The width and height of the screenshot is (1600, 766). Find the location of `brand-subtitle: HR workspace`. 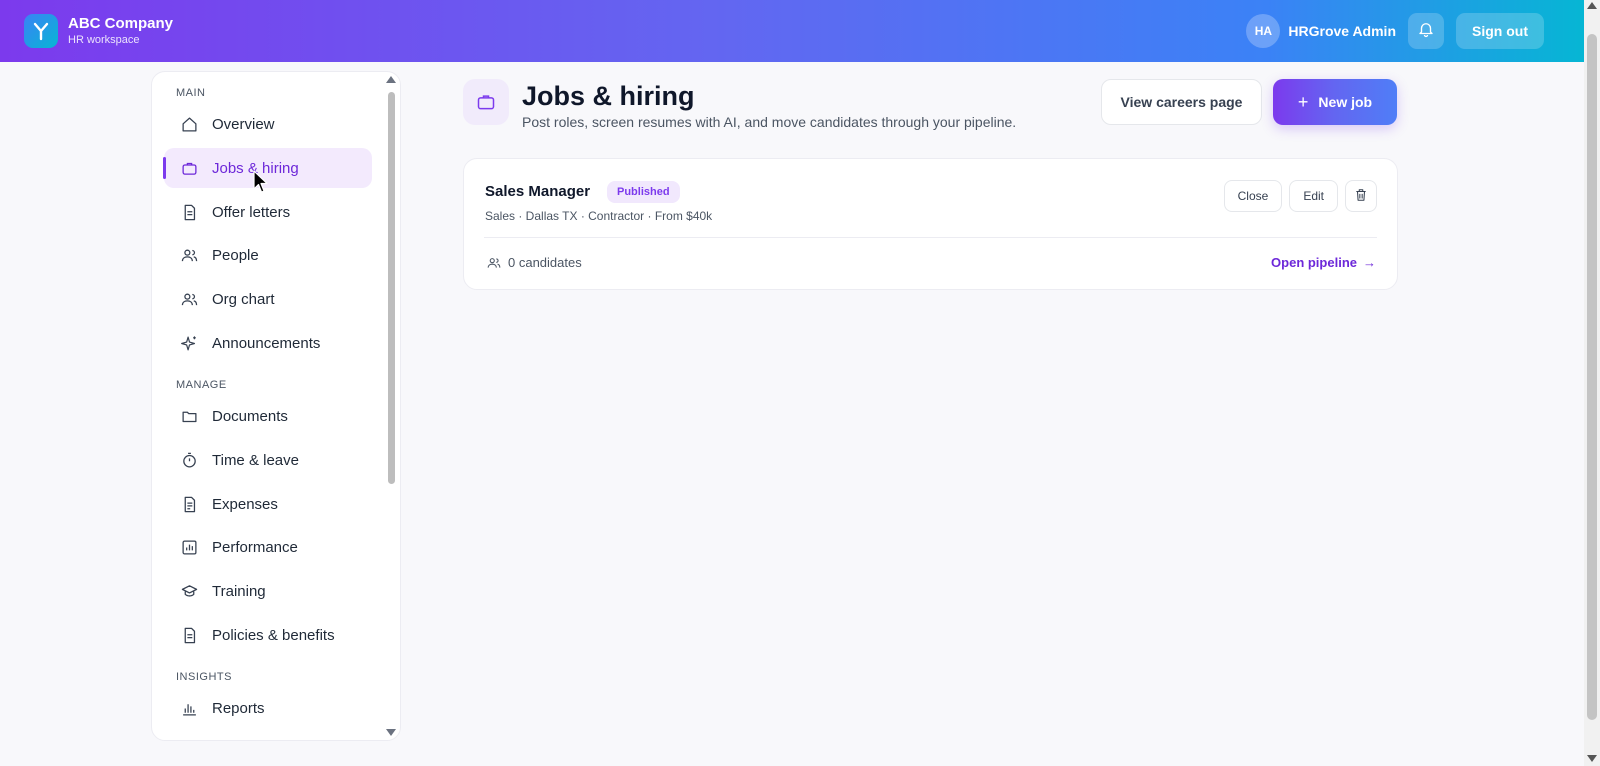

brand-subtitle: HR workspace is located at coordinates (104, 40).